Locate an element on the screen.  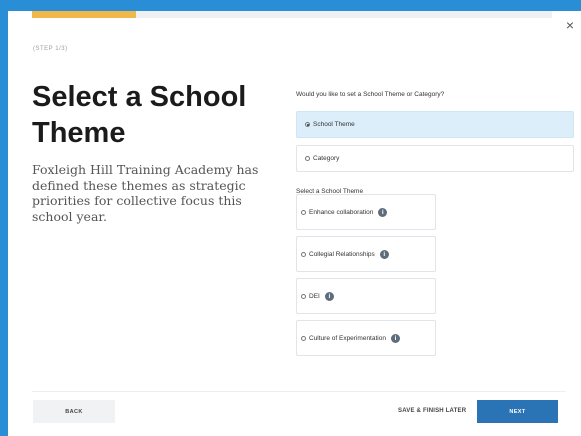
theme-option-culture-of-experimentation: Culture of Experimentation i is located at coordinates (366, 338).